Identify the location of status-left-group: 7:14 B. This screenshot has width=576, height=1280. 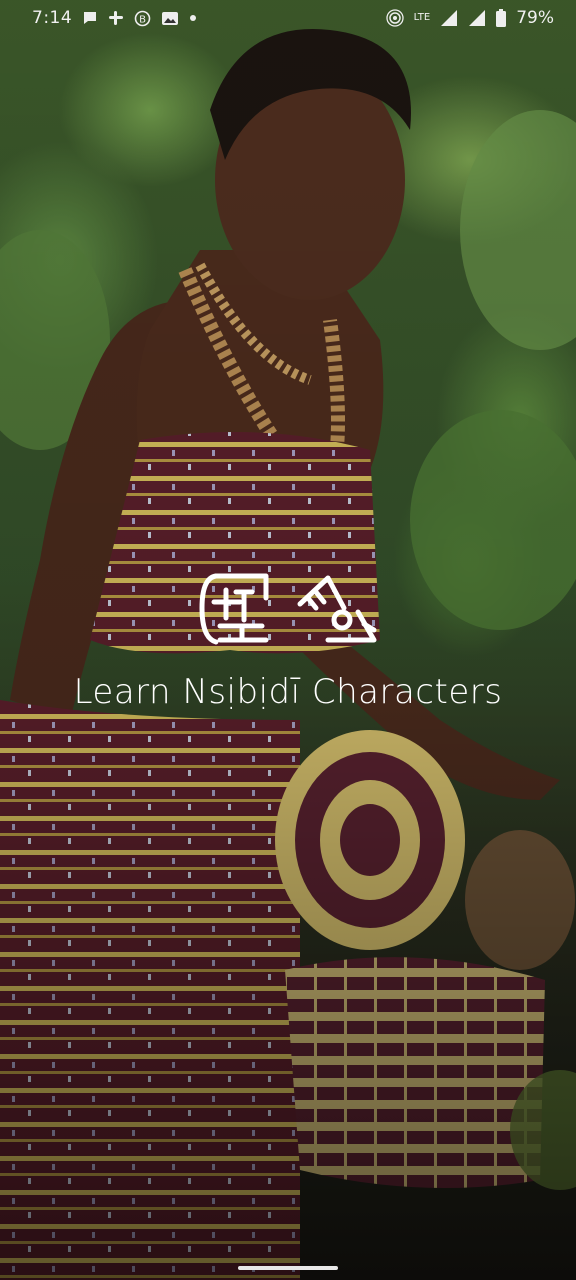
(114, 18).